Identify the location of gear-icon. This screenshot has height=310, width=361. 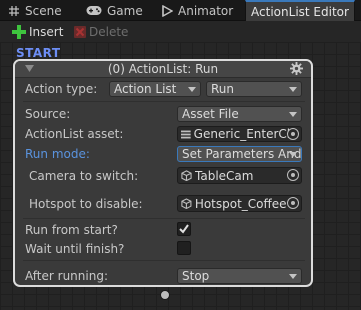
(296, 68).